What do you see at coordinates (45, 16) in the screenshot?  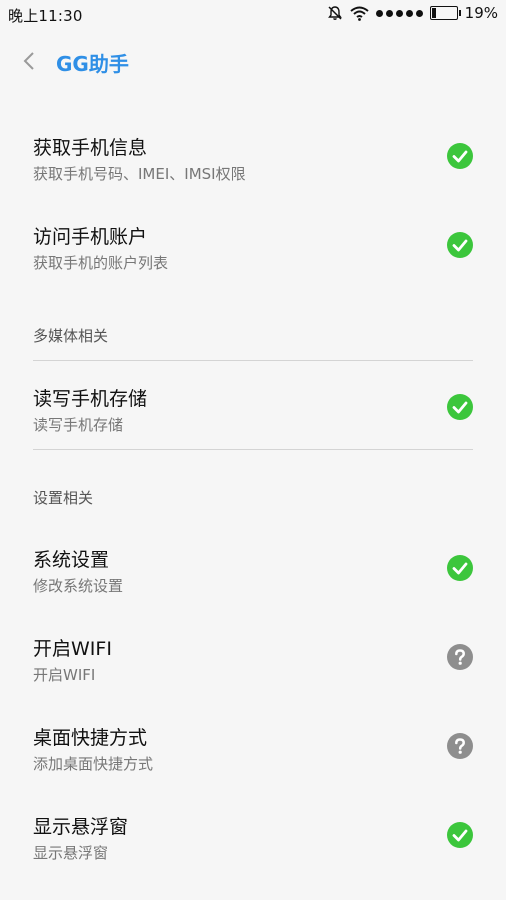 I see `status-time: 晚上11:30` at bounding box center [45, 16].